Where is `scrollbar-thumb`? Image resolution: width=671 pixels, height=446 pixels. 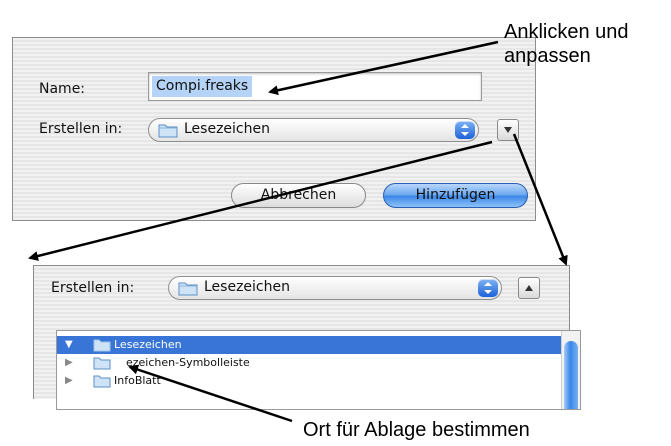
scrollbar-thumb is located at coordinates (571, 375).